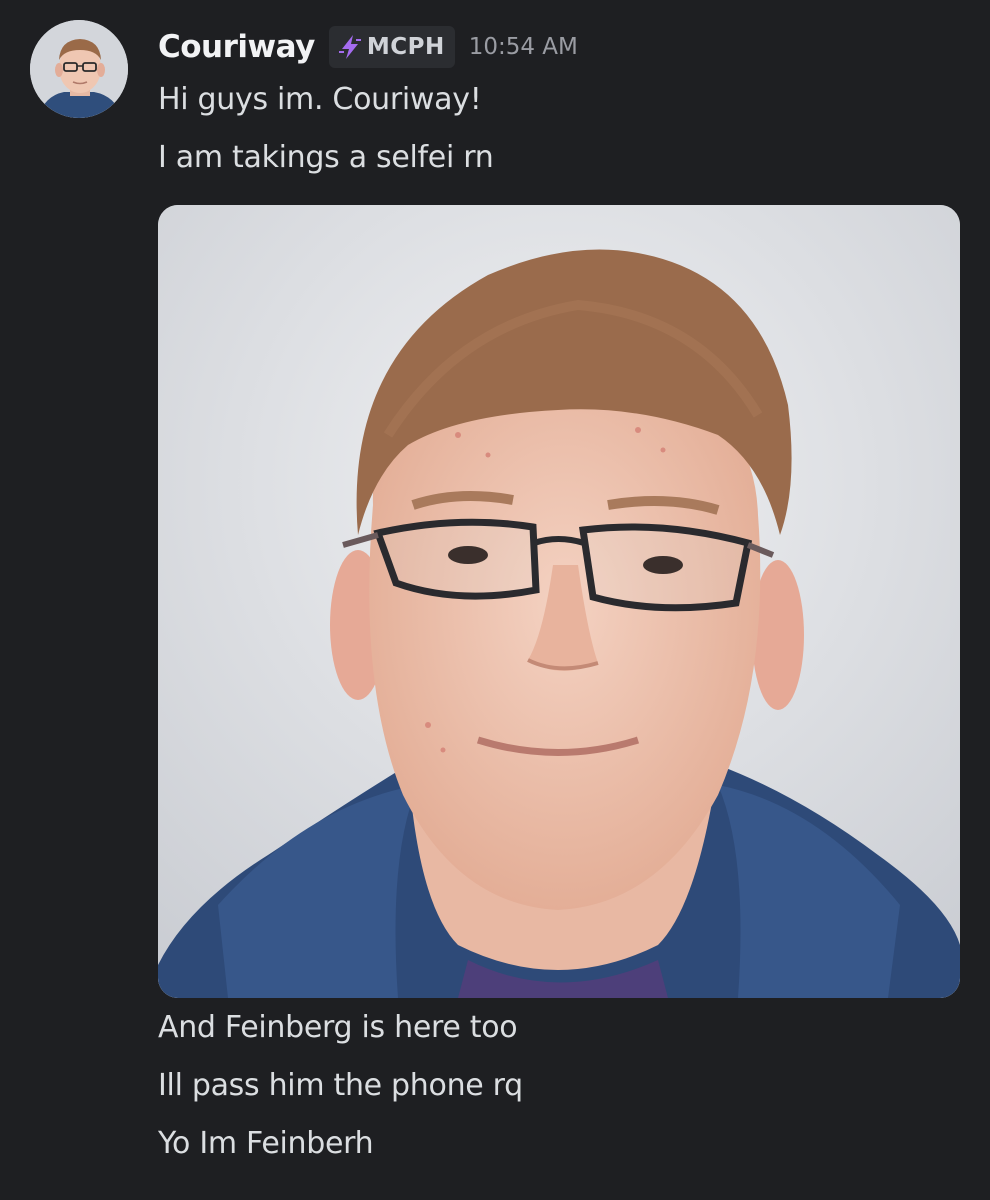 The image size is (990, 1200). What do you see at coordinates (523, 47) in the screenshot?
I see `message-timestamp: 10:54 AM` at bounding box center [523, 47].